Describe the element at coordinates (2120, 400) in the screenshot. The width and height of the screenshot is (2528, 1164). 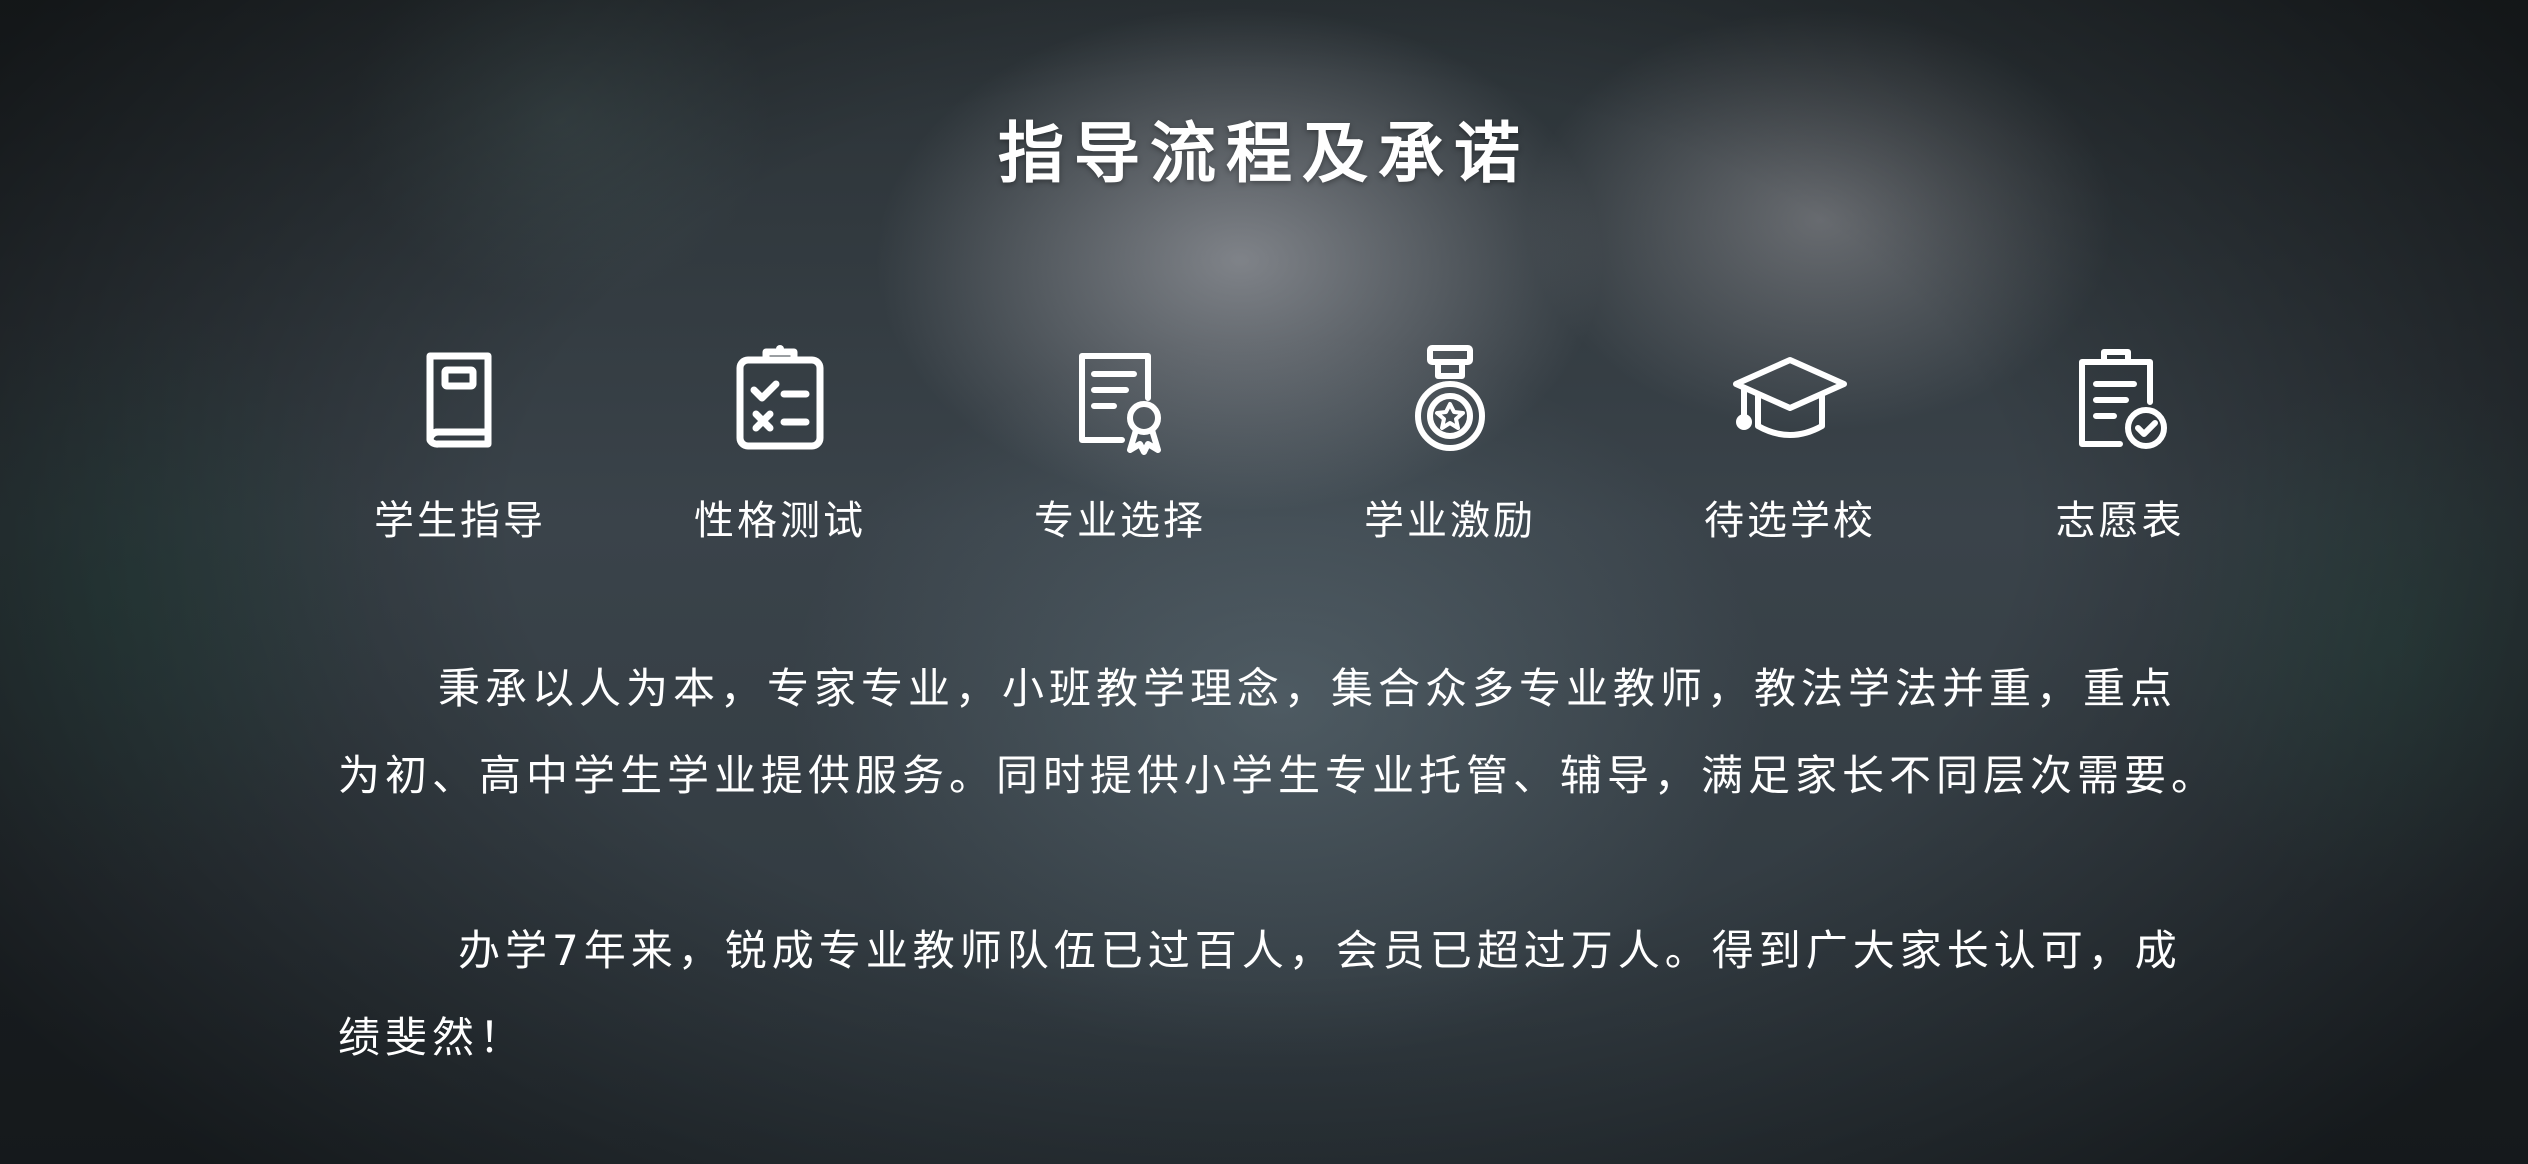
I see `clipboard-check-icon` at that location.